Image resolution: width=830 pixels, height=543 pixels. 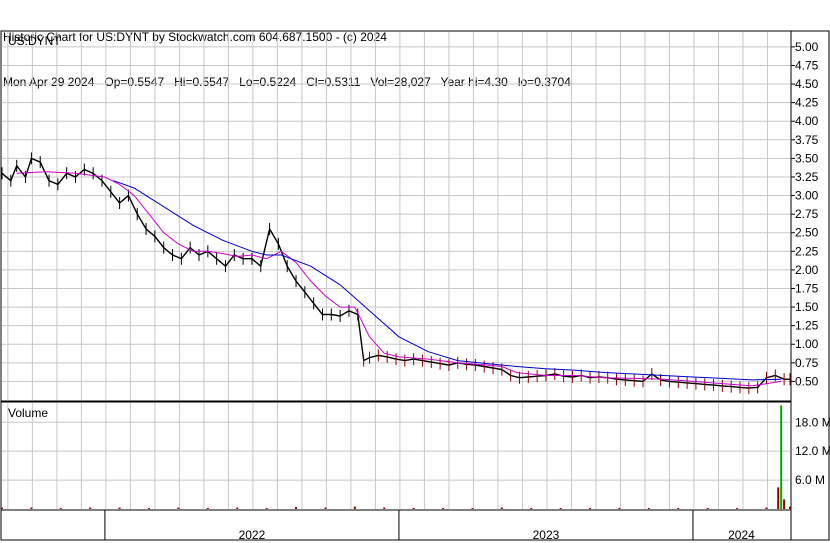 What do you see at coordinates (807, 140) in the screenshot?
I see `price-y-tick-label: 3.75` at bounding box center [807, 140].